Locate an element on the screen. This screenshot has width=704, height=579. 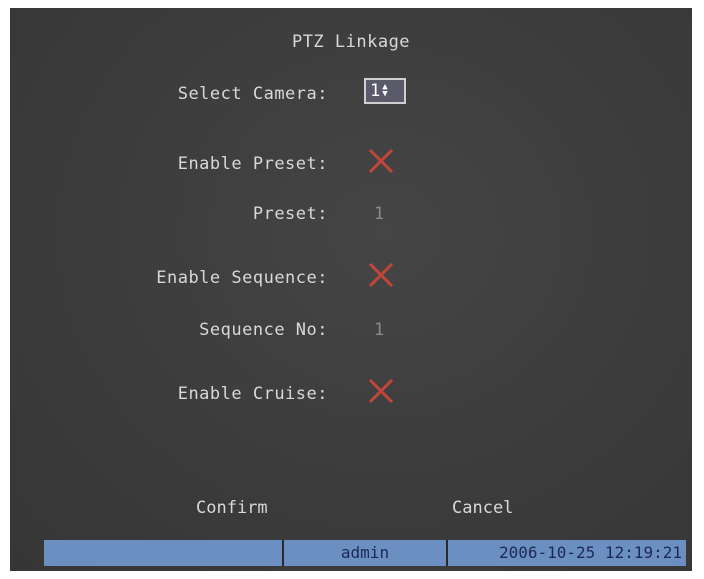
camera-spinbox: 1 ▲ ▼ is located at coordinates (385, 91).